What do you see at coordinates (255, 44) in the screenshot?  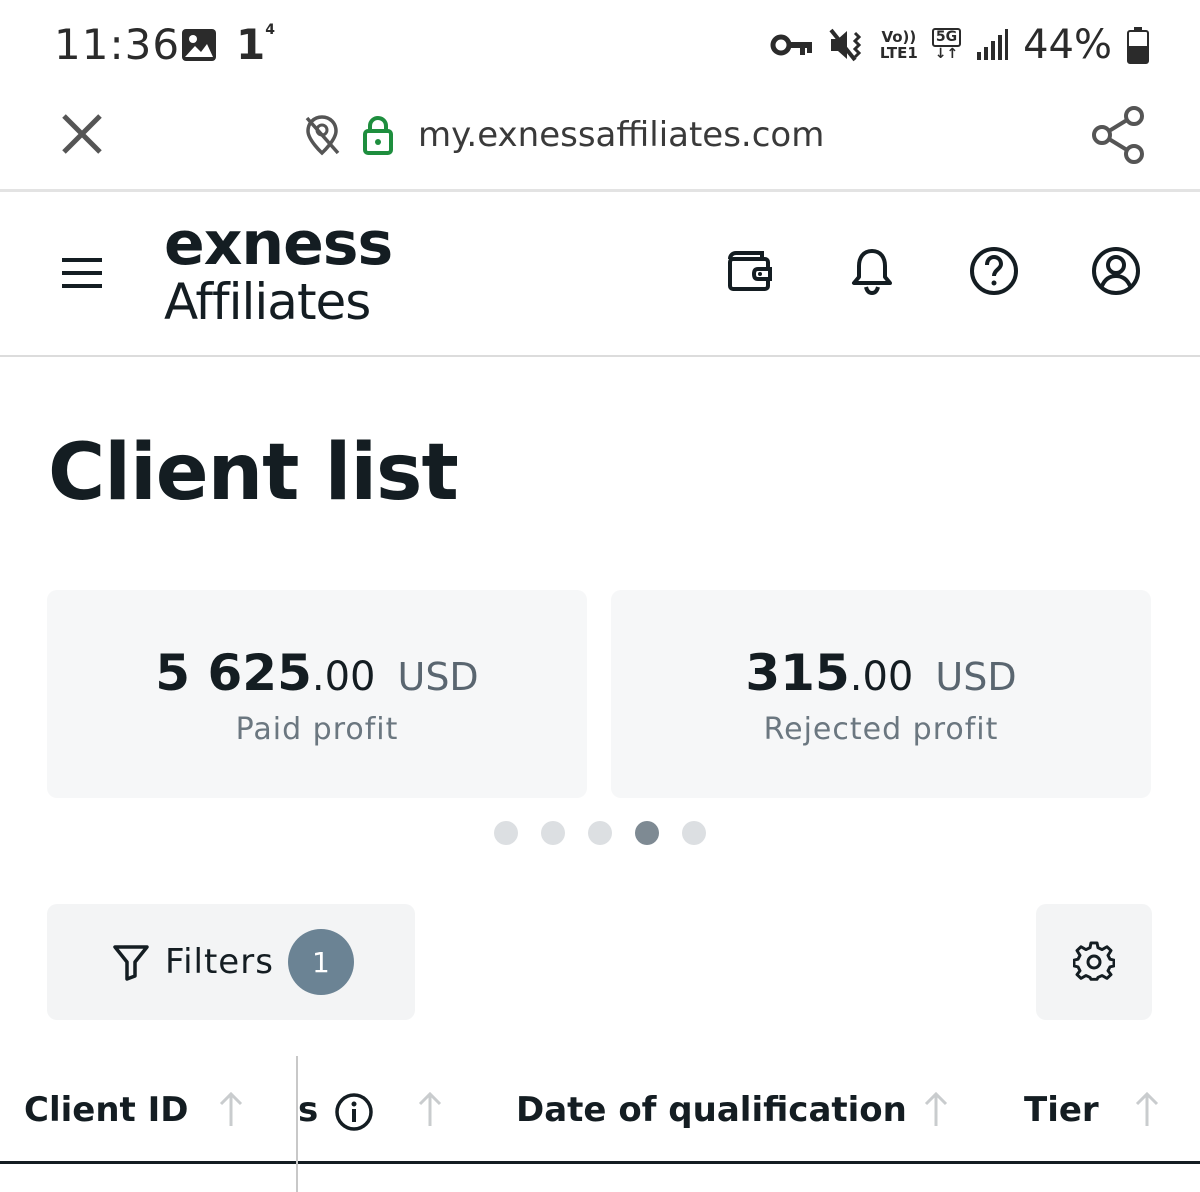 I see `notification-count: 14` at bounding box center [255, 44].